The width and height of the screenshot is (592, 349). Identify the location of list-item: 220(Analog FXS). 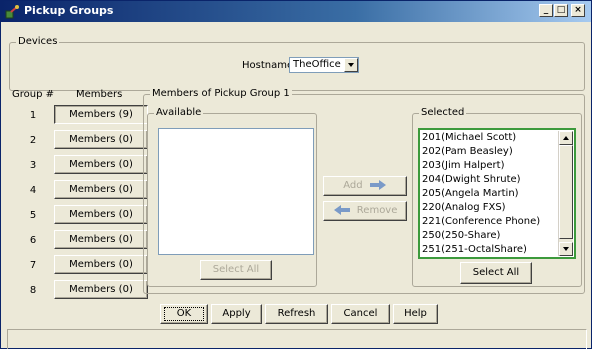
(464, 208).